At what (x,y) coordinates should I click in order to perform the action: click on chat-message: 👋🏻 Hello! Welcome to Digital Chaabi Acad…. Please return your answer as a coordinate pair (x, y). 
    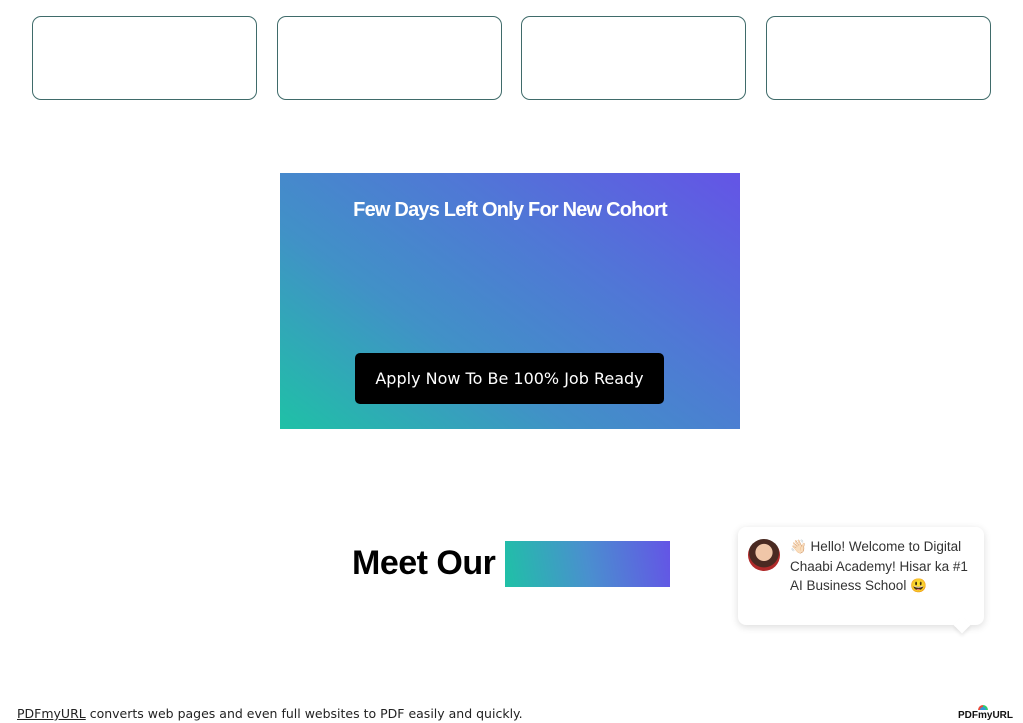
    Looking at the image, I should click on (879, 566).